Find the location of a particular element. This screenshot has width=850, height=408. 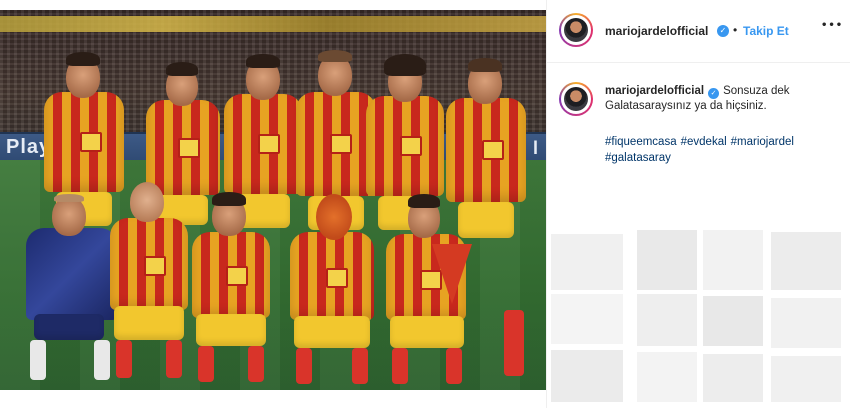

post-header: mariojardelofficial ✓ • Takip Et ••• is located at coordinates (698, 31).